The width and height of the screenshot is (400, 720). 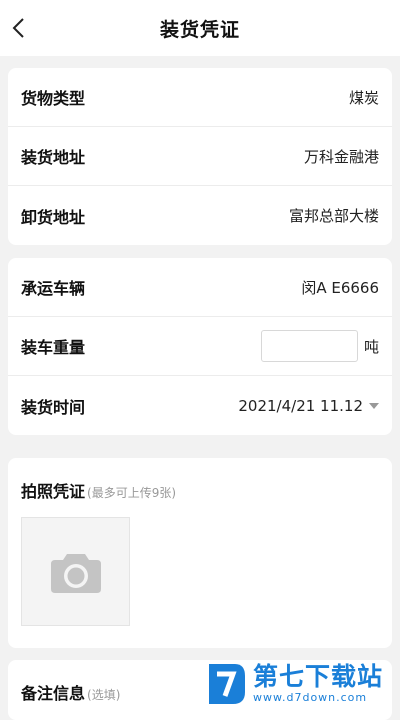 What do you see at coordinates (53, 407) in the screenshot?
I see `load-time-label: 装货时间` at bounding box center [53, 407].